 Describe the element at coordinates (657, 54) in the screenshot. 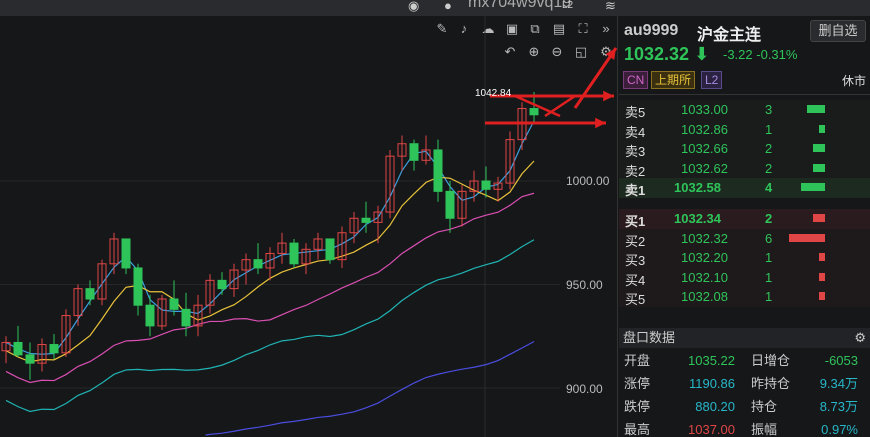

I see `price-value: 1032.32` at that location.